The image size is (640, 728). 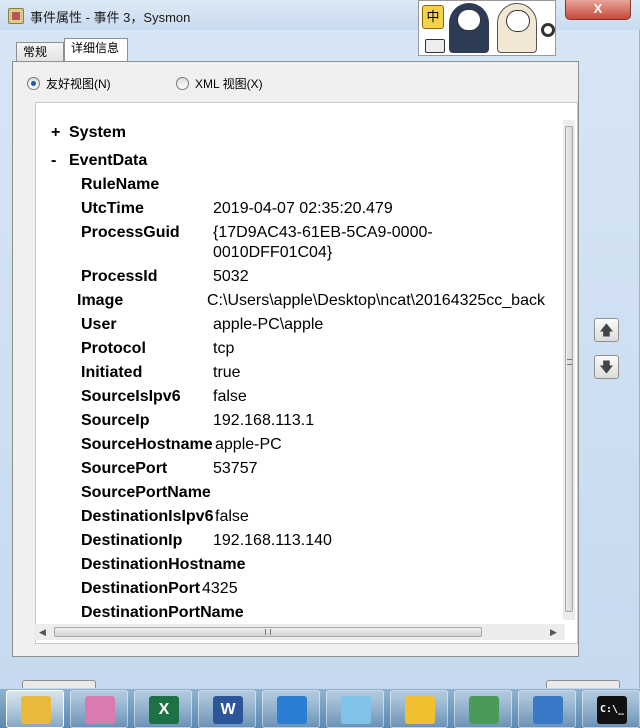 I want to click on horizontal-scrollbar: ◀ ▶, so click(x=299, y=632).